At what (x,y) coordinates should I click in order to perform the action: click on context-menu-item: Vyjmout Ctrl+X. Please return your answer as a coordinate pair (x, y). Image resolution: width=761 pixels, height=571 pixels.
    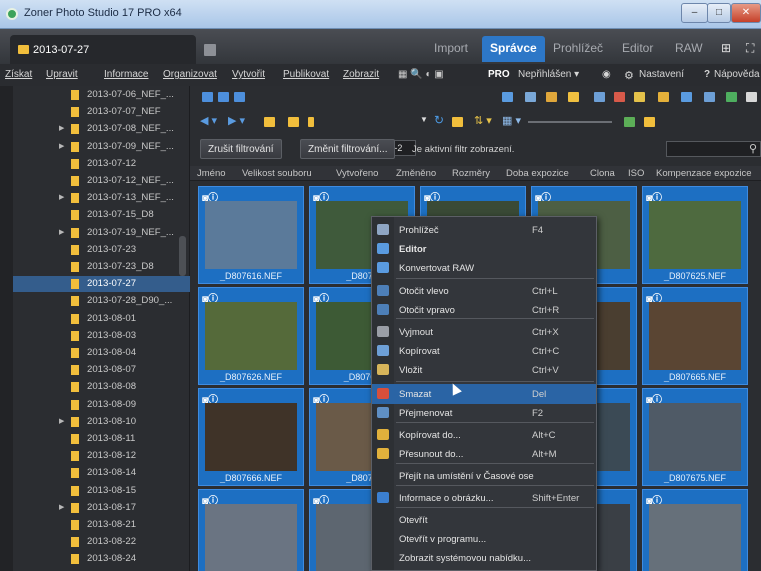
    Looking at the image, I should click on (484, 332).